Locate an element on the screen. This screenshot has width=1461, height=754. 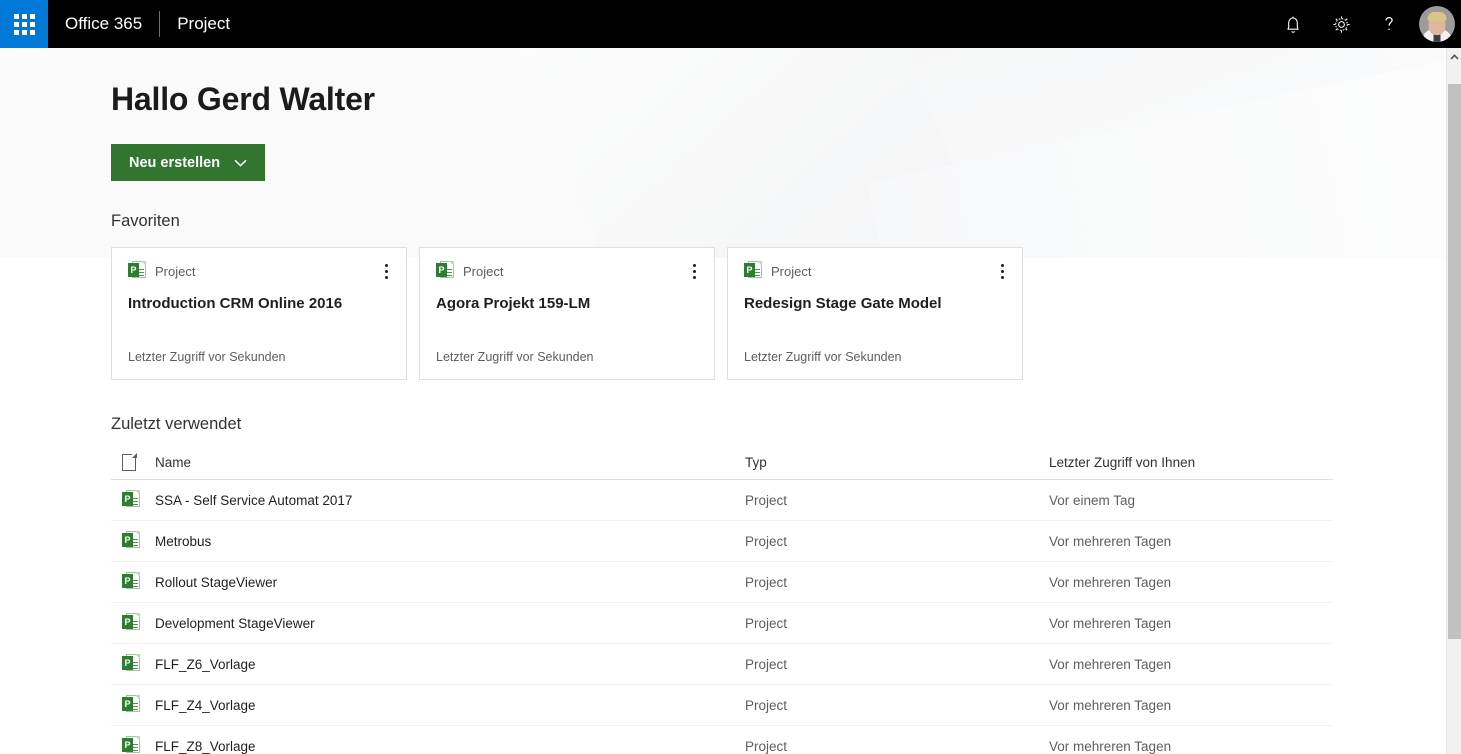
row-name: Metrobus is located at coordinates (183, 541).